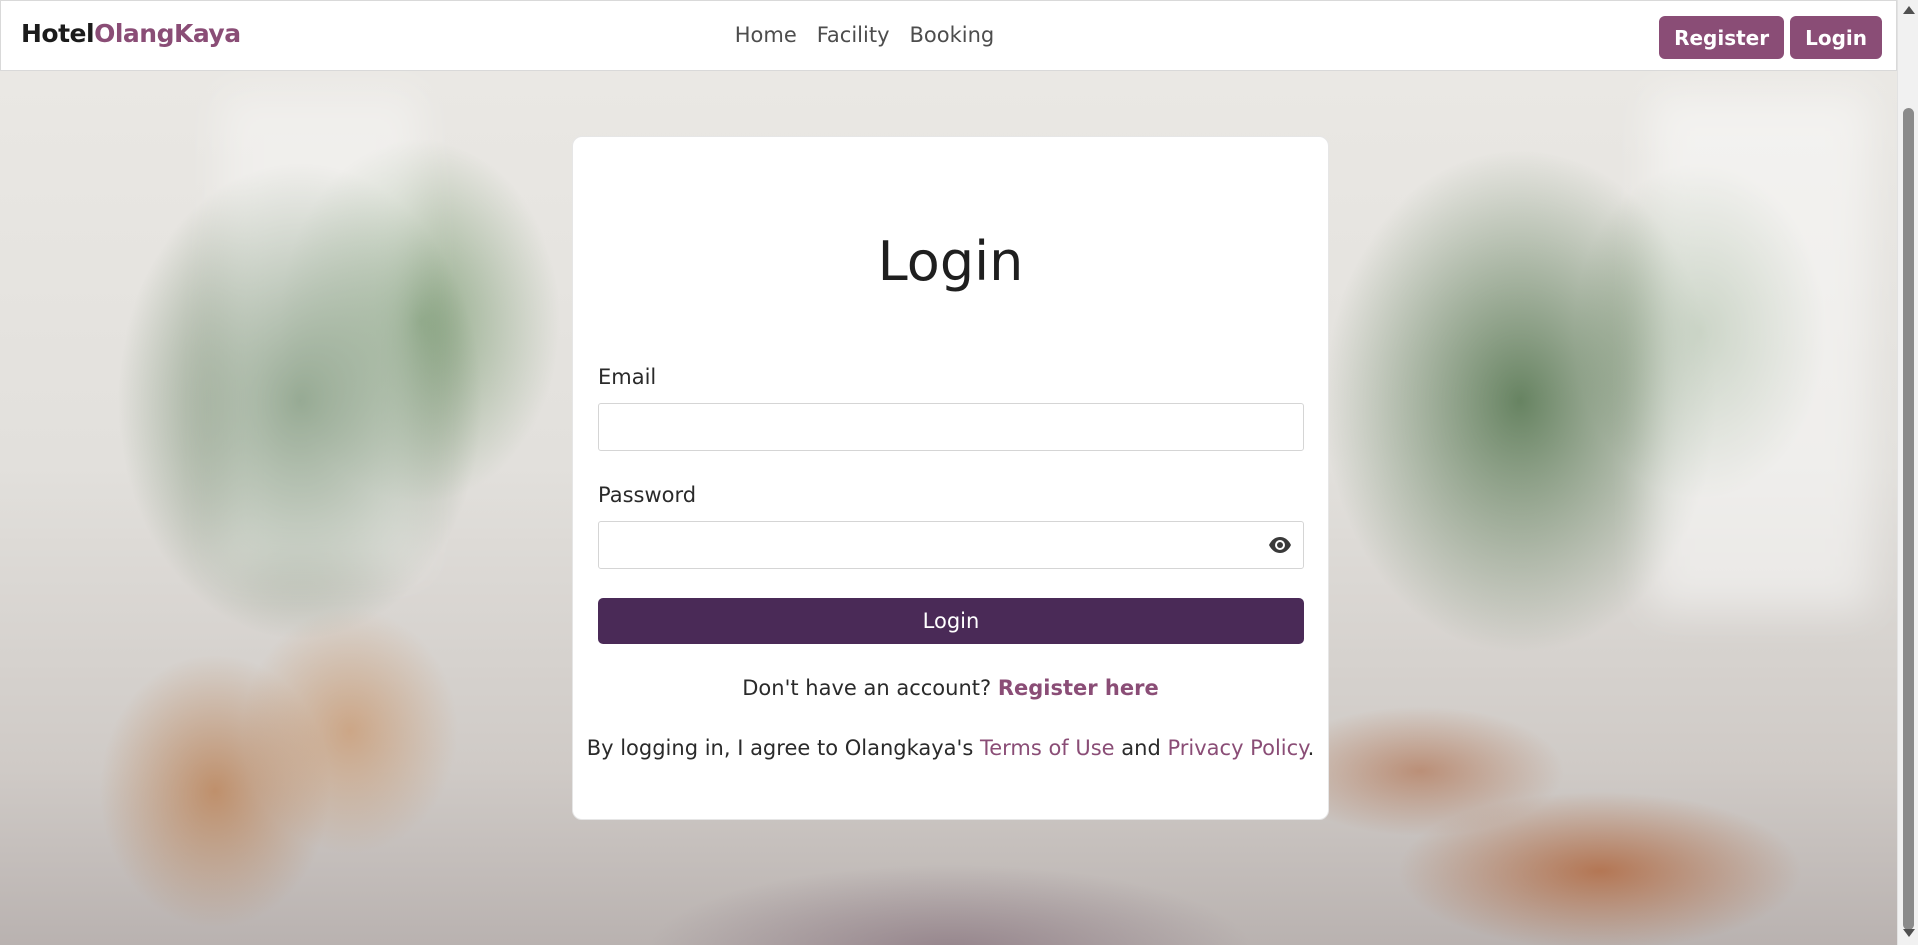 The width and height of the screenshot is (1918, 945). I want to click on signup-prompt: Don't have an account? Register here, so click(950, 688).